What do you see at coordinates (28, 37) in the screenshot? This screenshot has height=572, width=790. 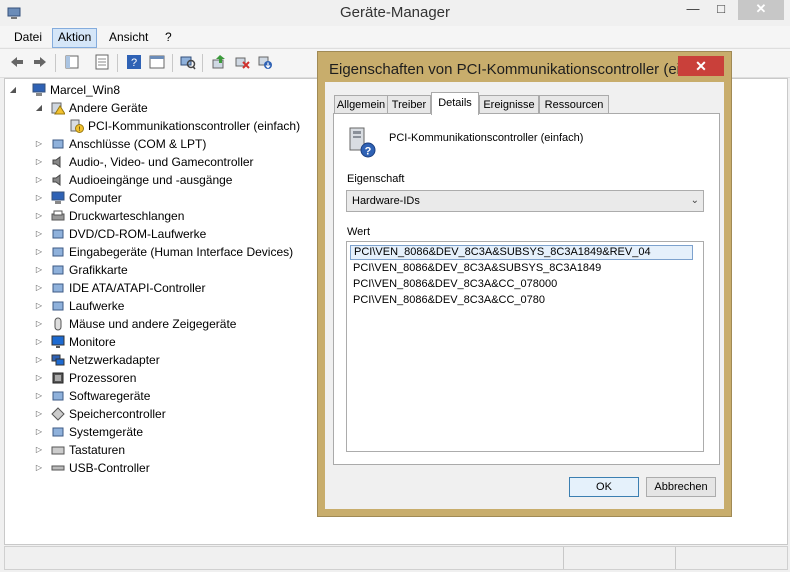 I see `menu-datei: Datei` at bounding box center [28, 37].